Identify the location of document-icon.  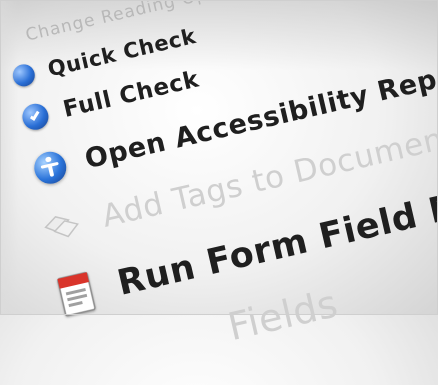
(77, 294).